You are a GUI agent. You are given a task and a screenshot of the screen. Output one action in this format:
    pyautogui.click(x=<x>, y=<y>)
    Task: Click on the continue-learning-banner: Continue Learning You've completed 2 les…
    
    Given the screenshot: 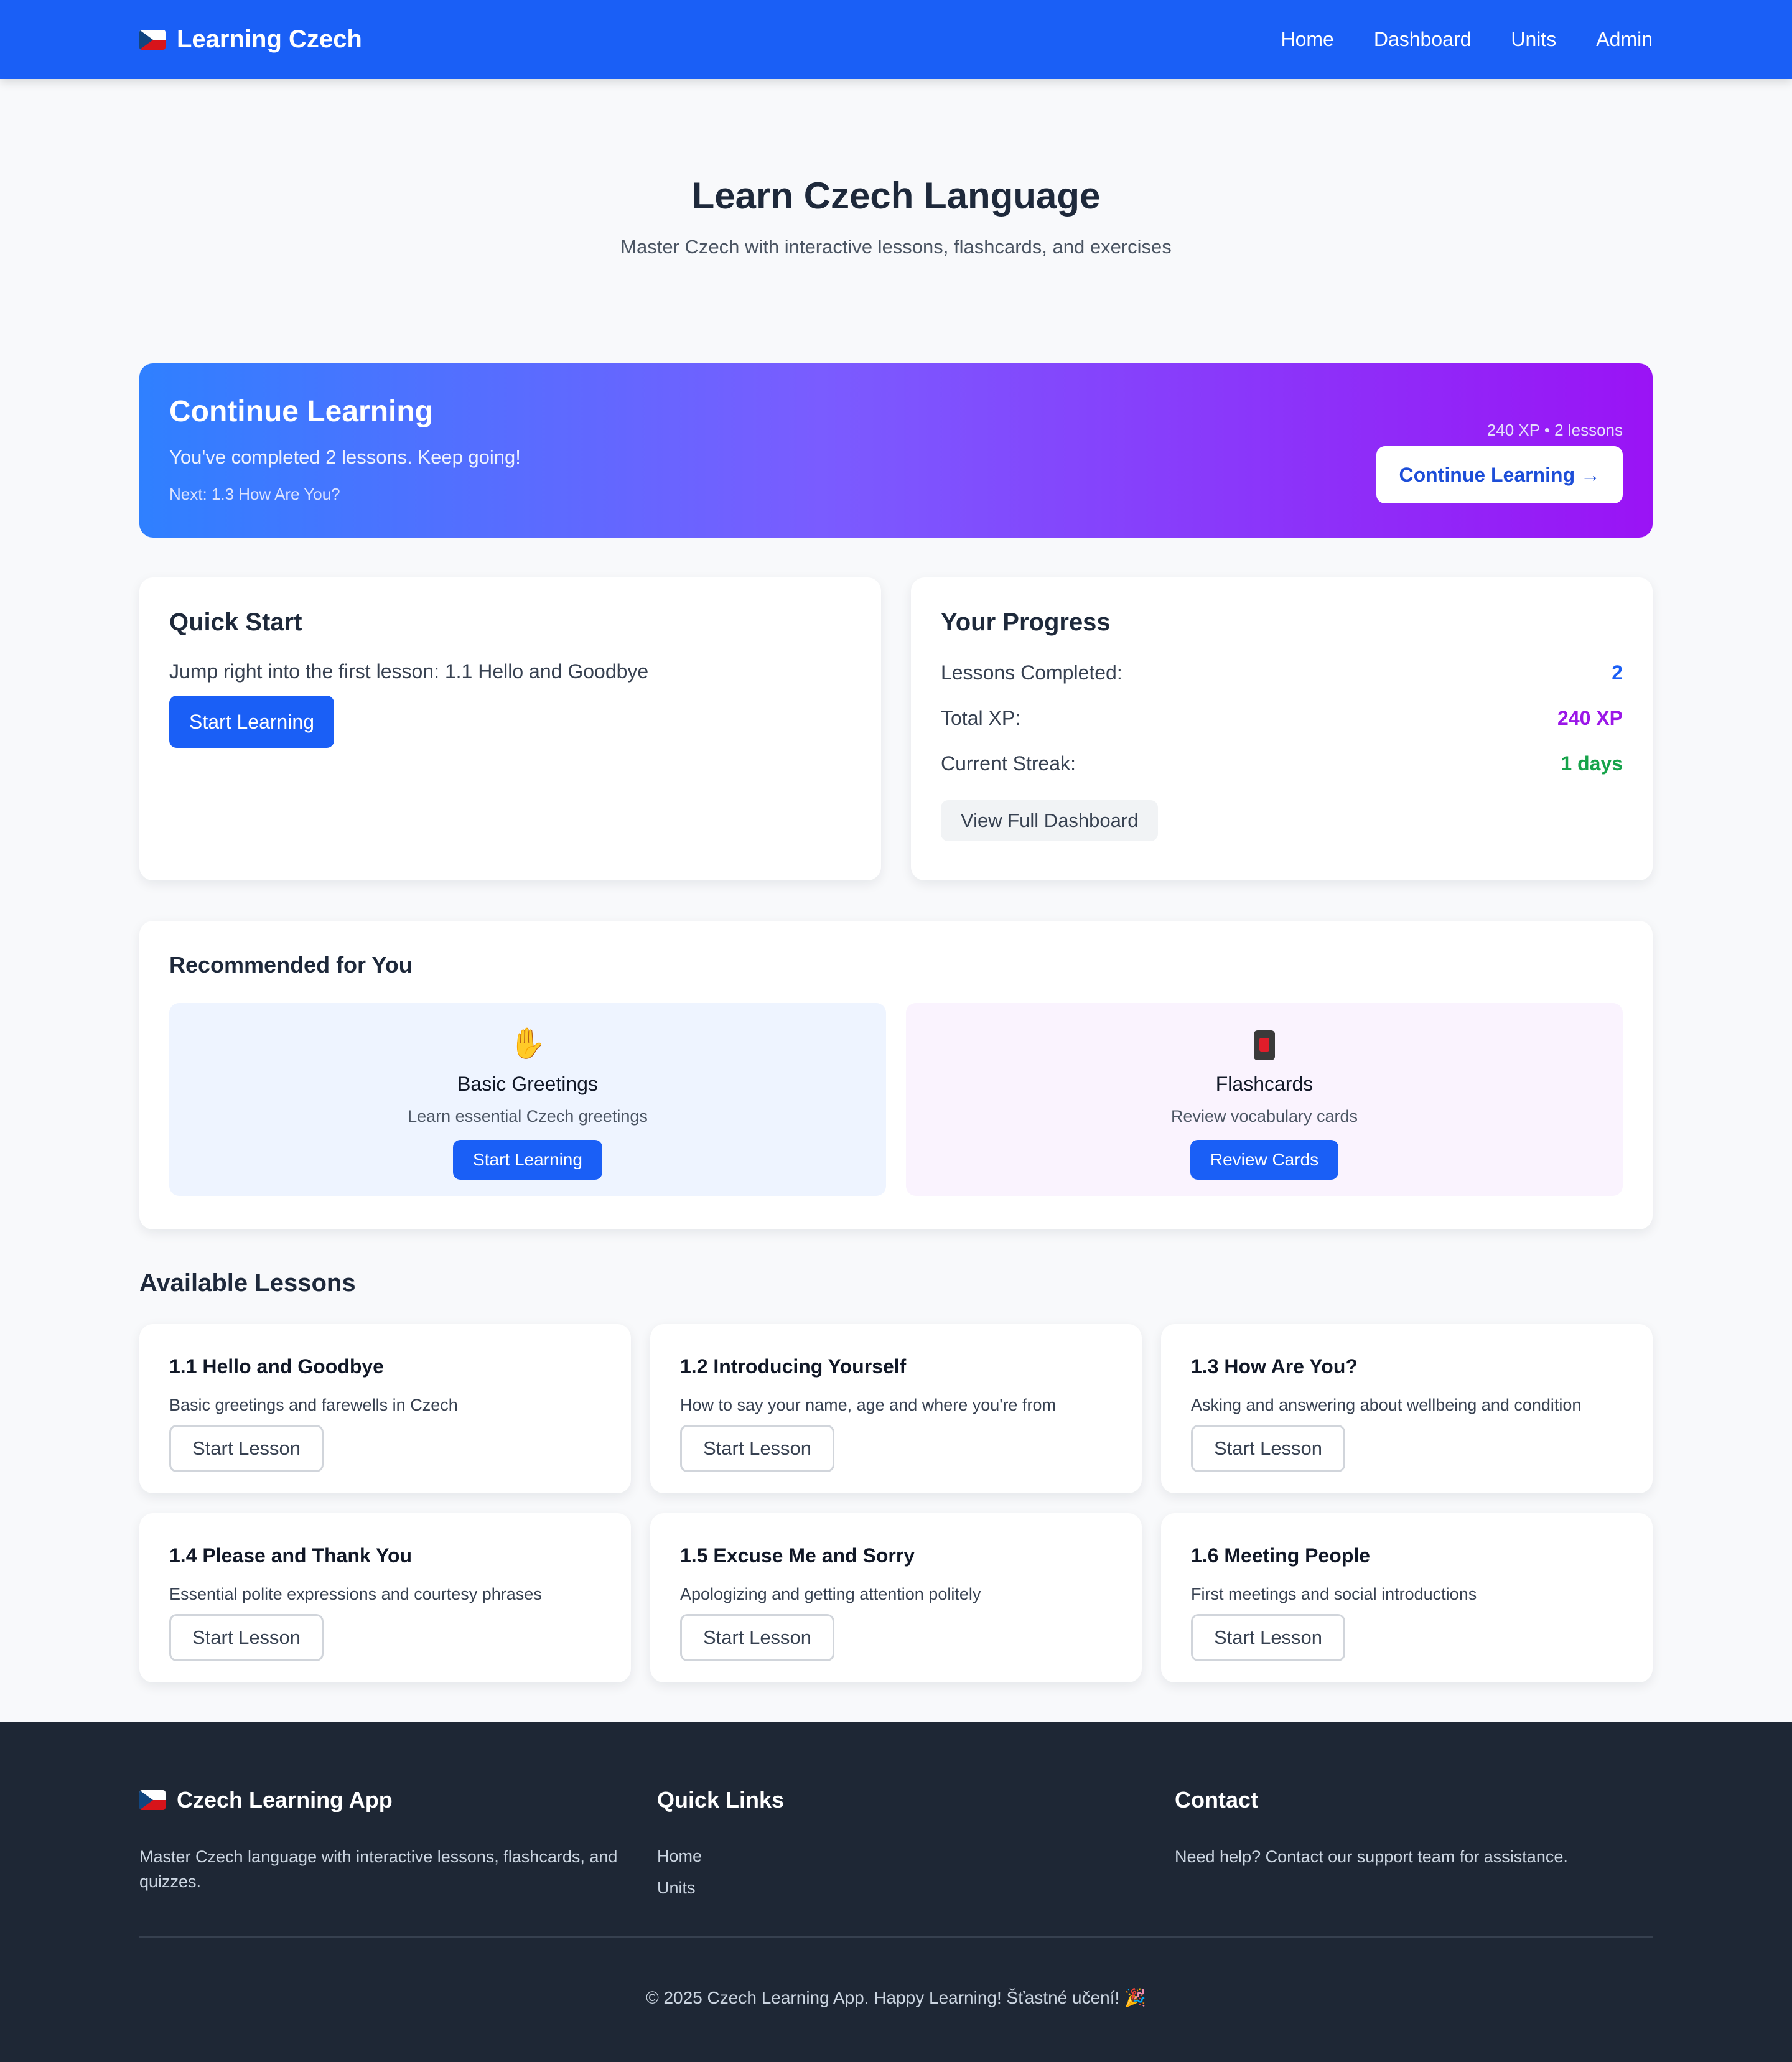 What is the action you would take?
    pyautogui.click(x=896, y=450)
    